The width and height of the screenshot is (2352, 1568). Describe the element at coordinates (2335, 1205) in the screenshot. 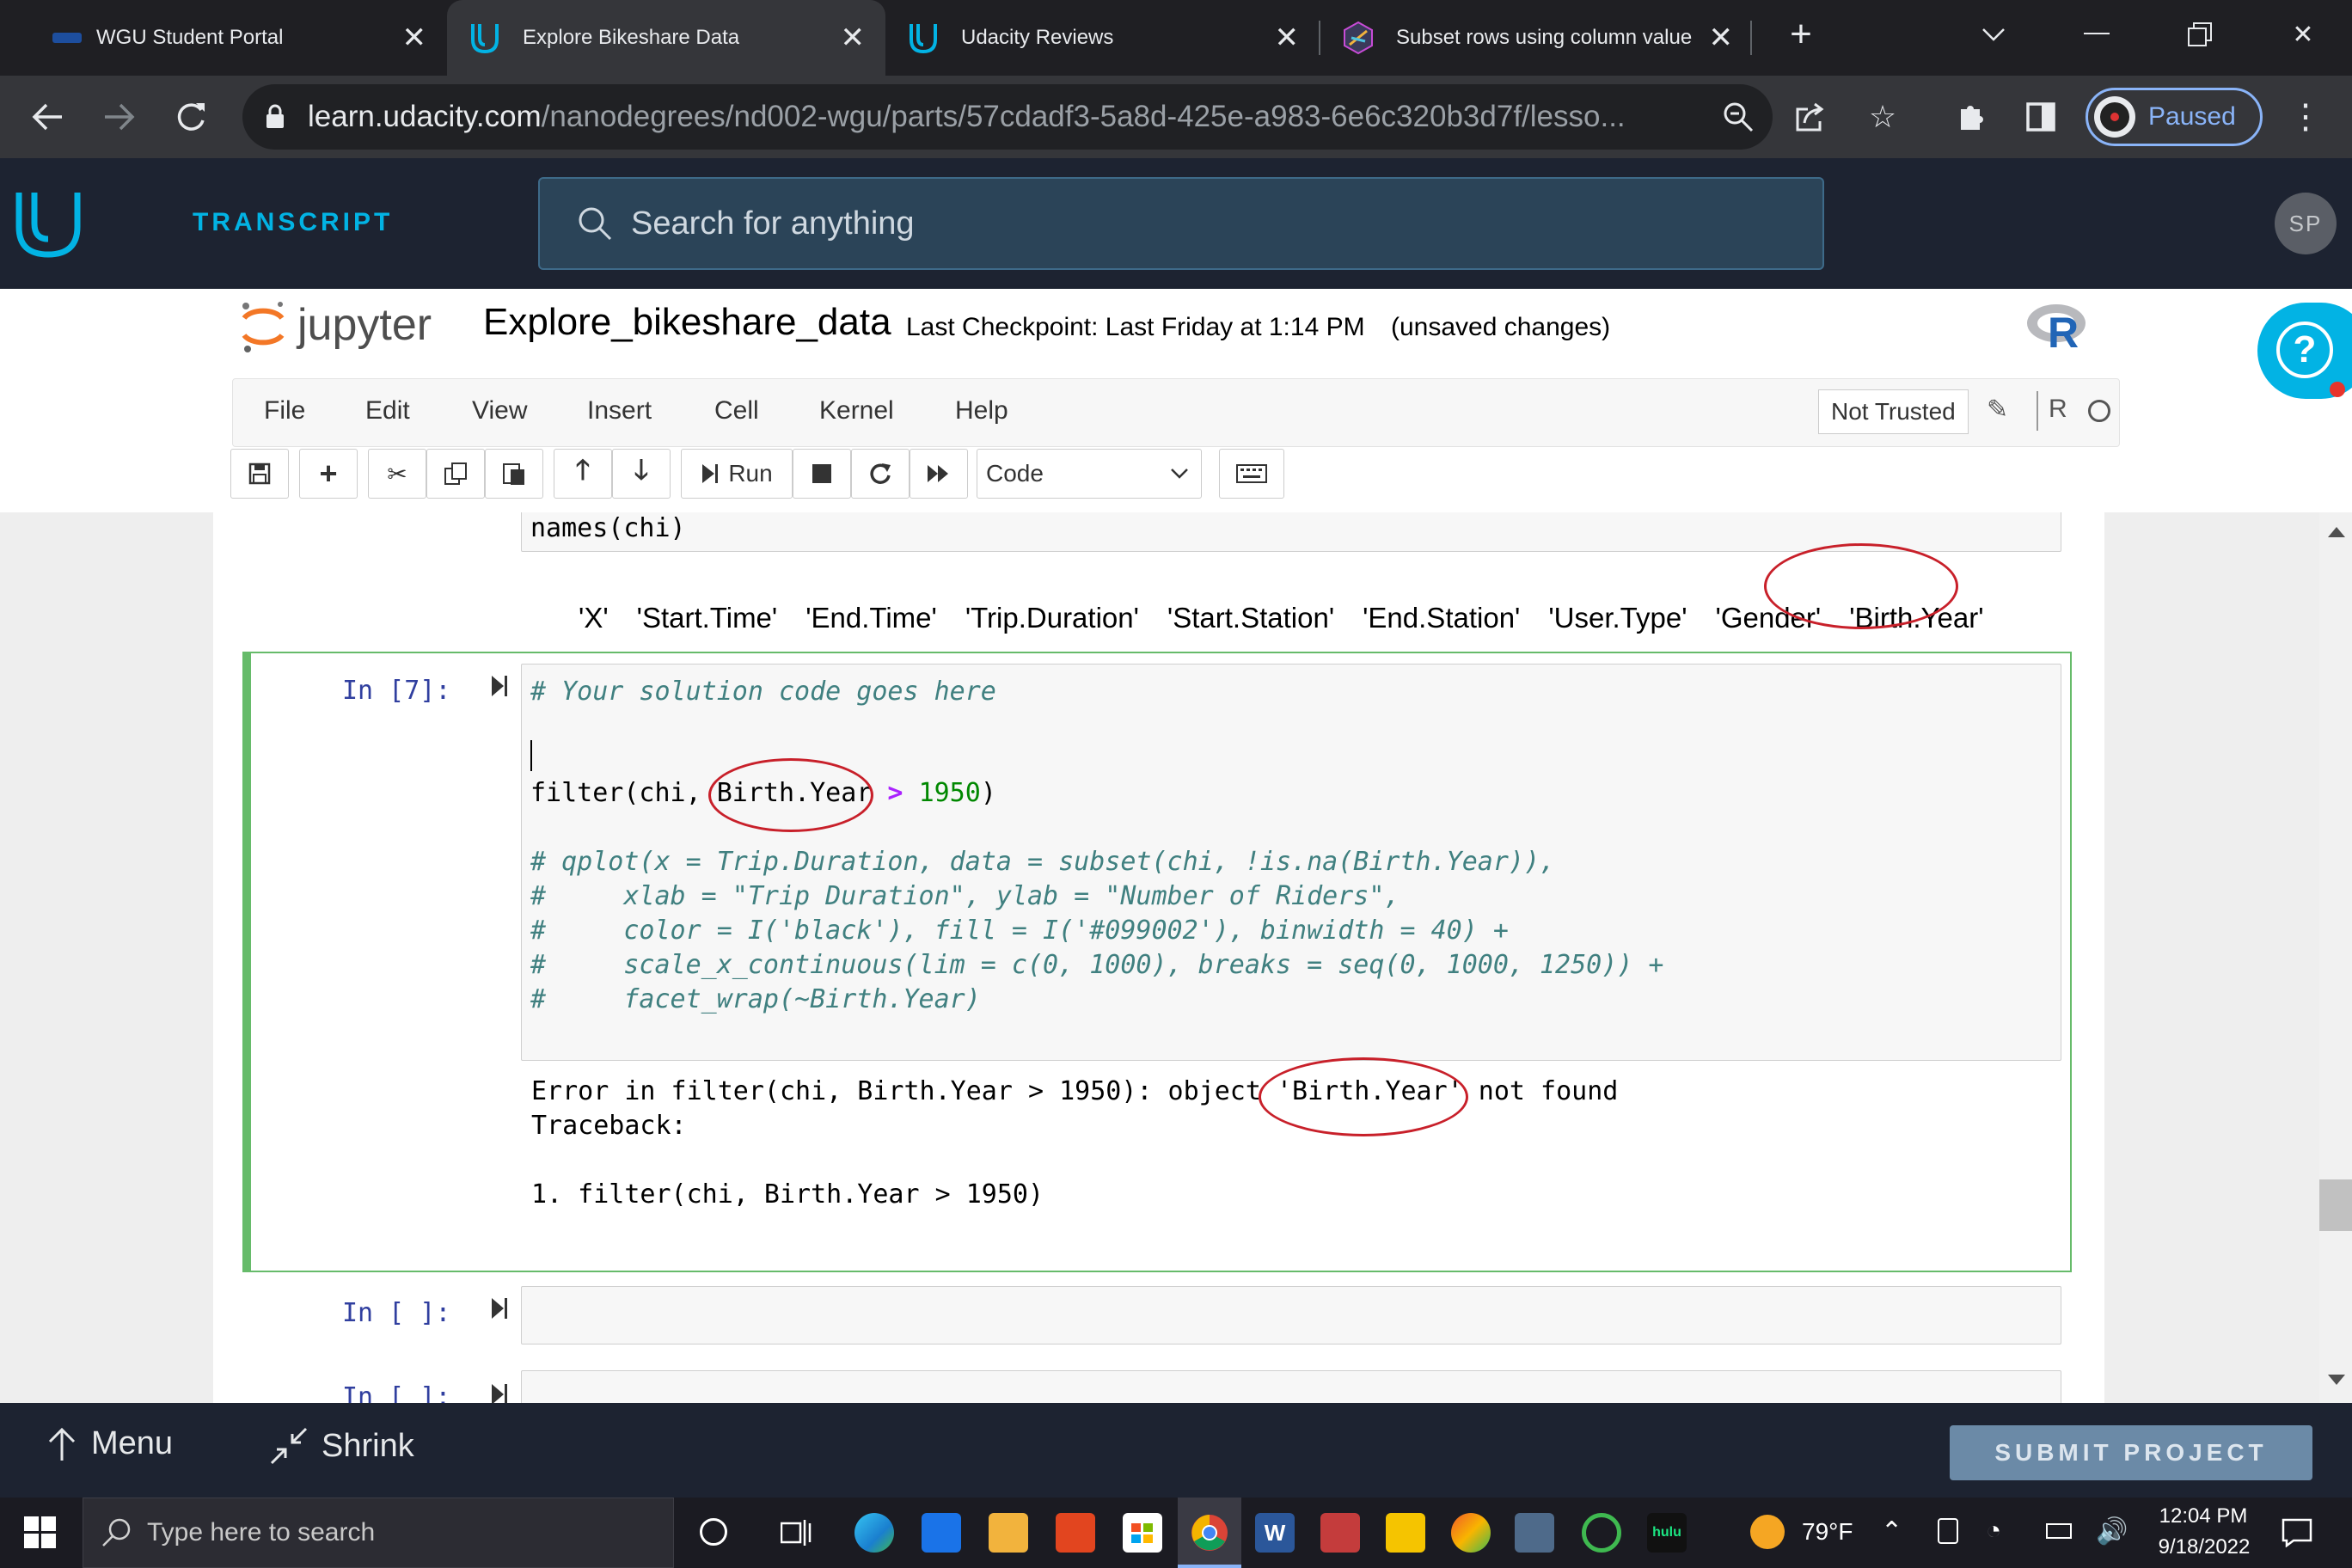

I see `scrollbar-thumb` at that location.